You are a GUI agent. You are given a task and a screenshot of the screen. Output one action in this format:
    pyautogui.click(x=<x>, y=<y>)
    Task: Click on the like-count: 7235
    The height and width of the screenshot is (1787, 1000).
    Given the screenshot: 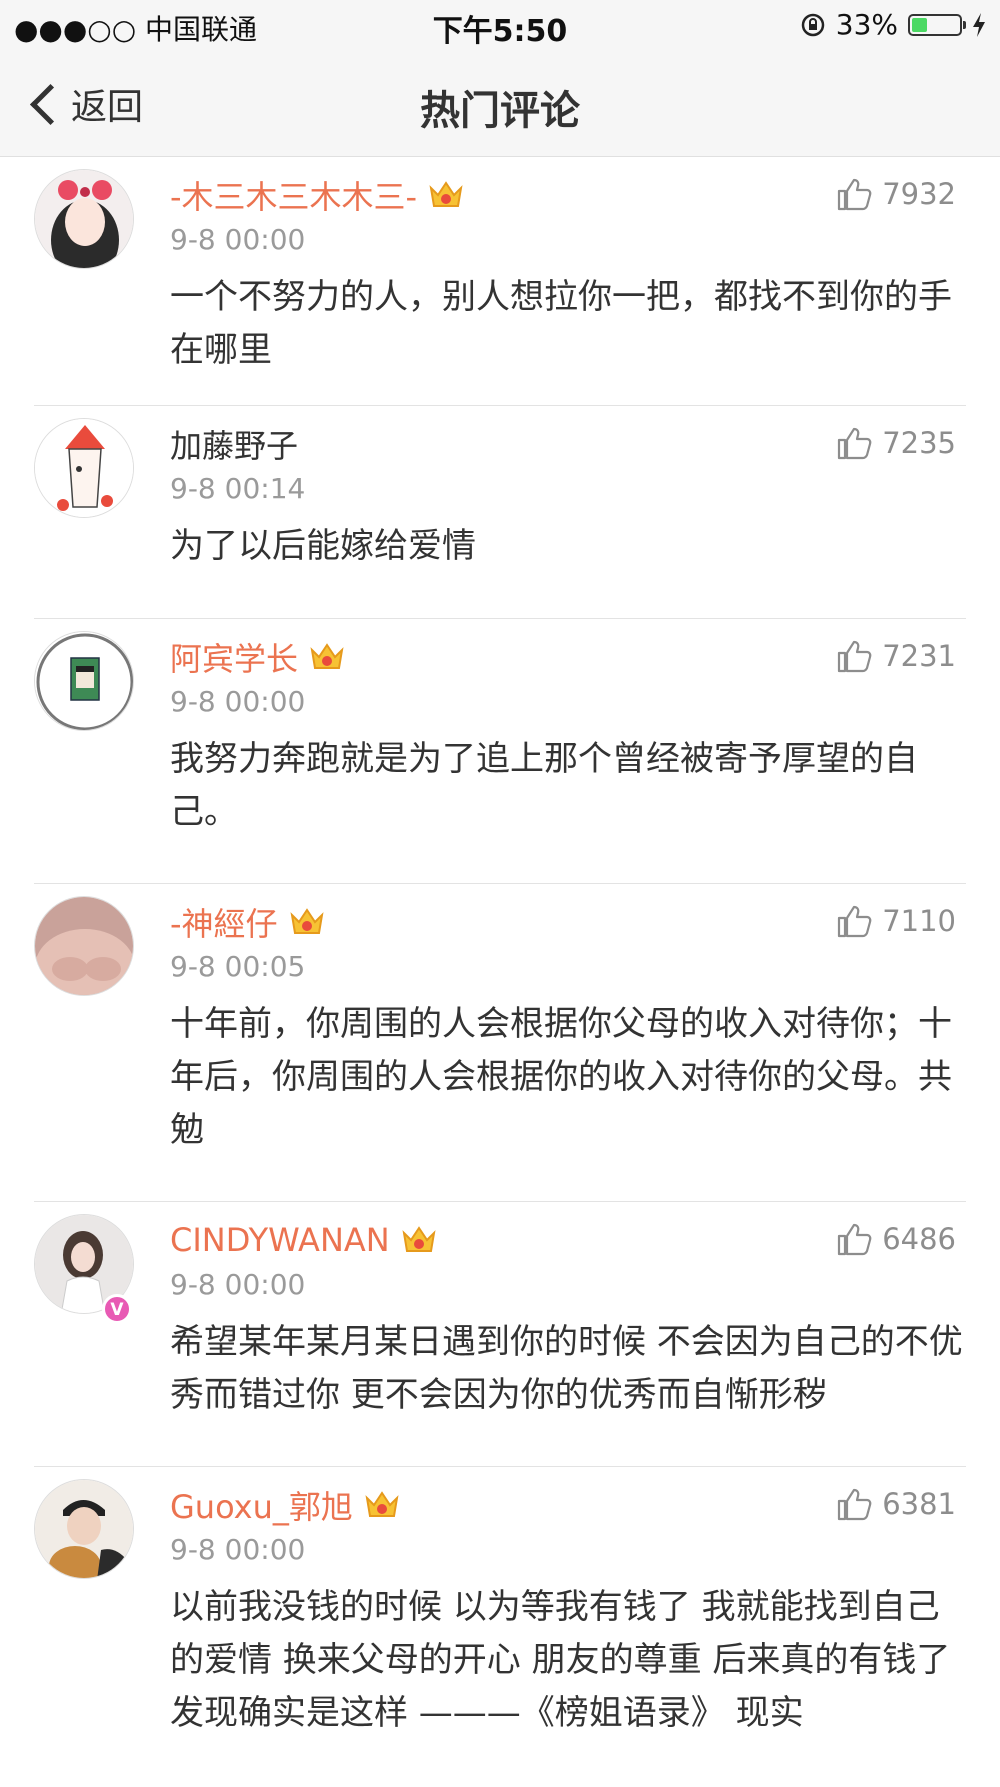 What is the action you would take?
    pyautogui.click(x=919, y=443)
    